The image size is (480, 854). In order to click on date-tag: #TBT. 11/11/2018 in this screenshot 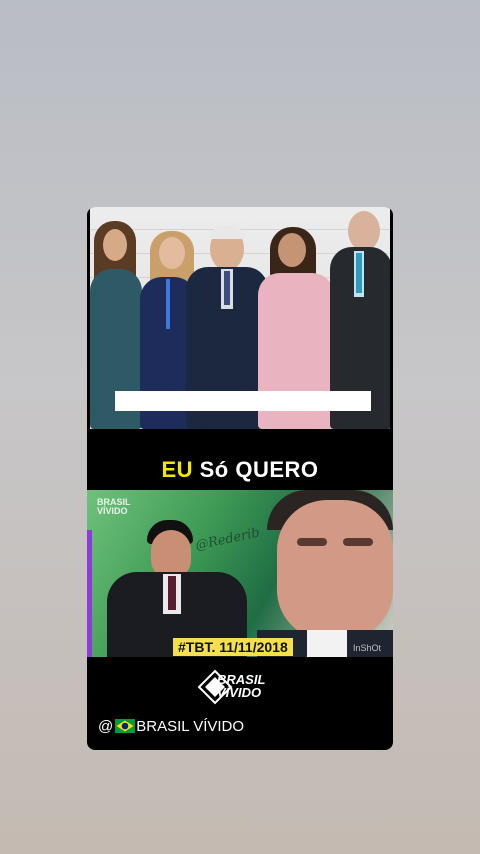, I will do `click(233, 647)`.